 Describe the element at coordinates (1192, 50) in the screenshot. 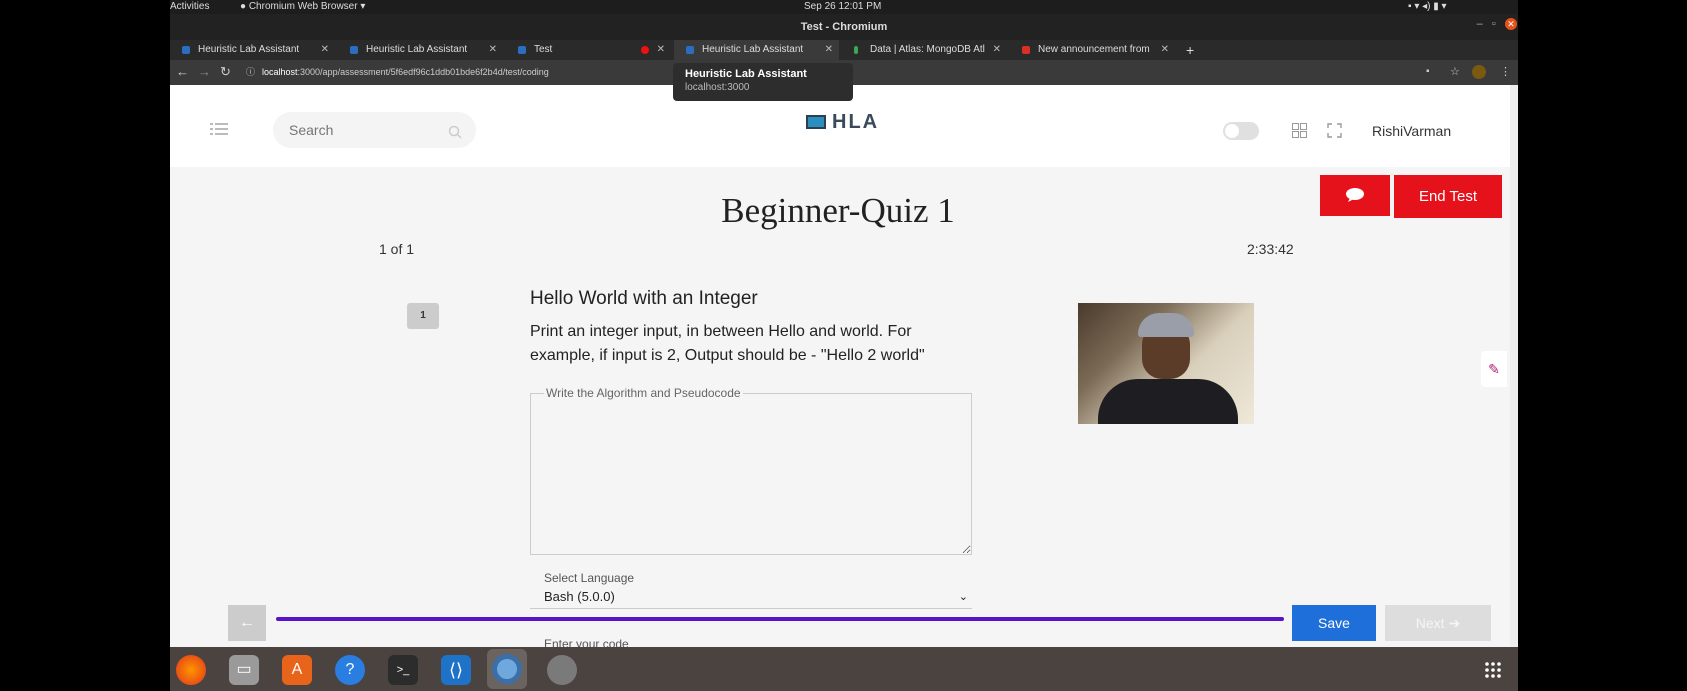

I see `new-tab-button: +` at that location.